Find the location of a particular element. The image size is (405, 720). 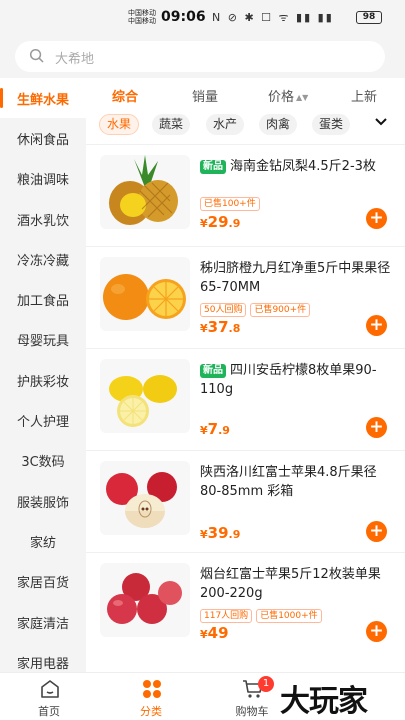

tab-category-label: 分类 is located at coordinates (151, 711).